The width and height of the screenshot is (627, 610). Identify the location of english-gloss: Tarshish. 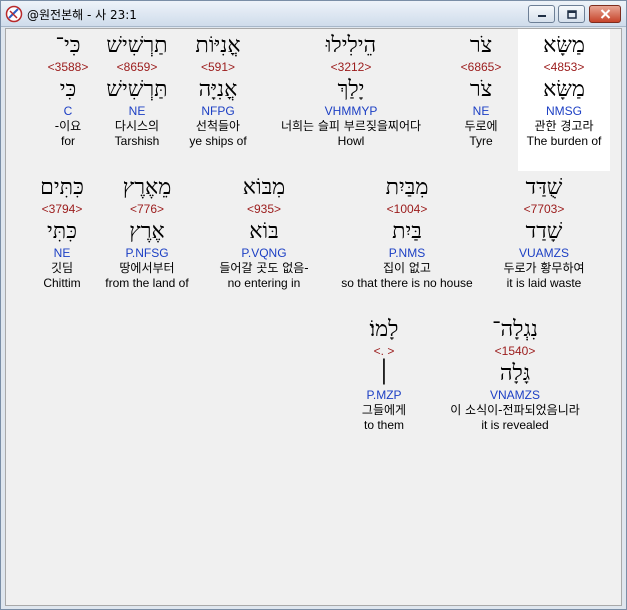
(137, 141).